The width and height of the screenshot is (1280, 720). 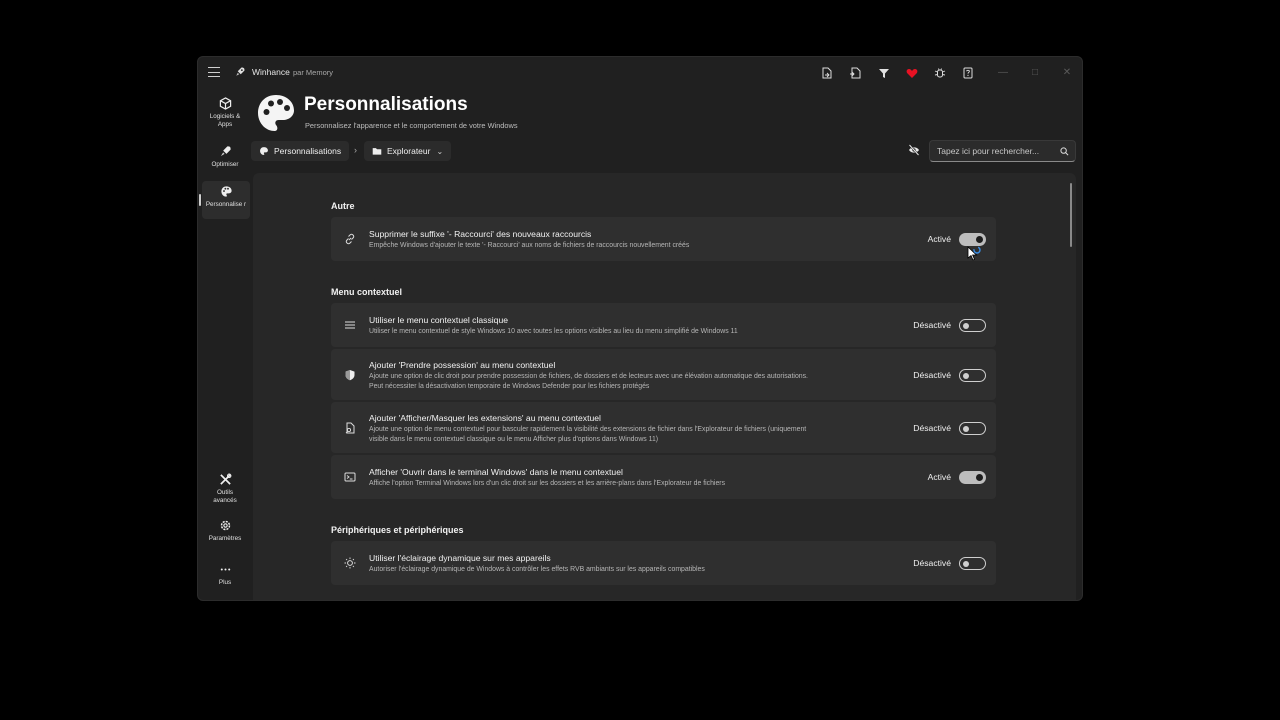 I want to click on nav-more: Plus, so click(x=225, y=577).